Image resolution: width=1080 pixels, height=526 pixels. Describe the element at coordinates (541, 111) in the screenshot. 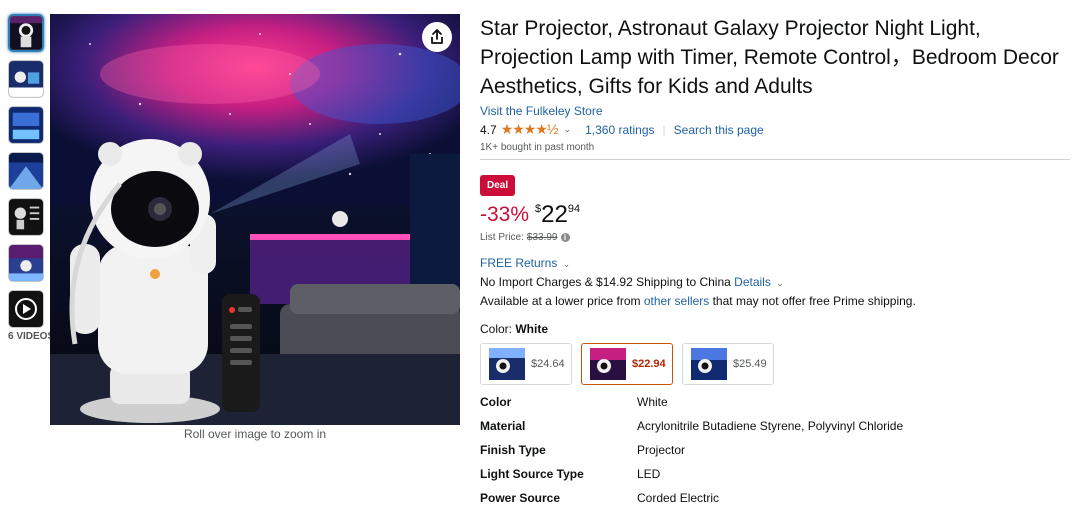

I see `store-link: Visit the Fulkeley Store` at that location.